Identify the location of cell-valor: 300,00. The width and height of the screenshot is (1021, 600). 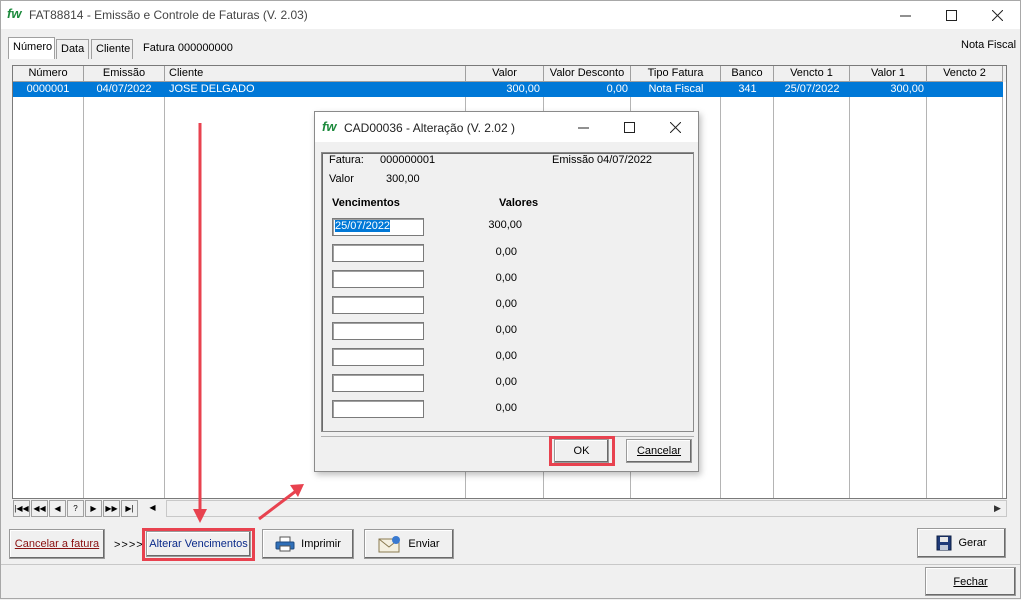
(523, 89).